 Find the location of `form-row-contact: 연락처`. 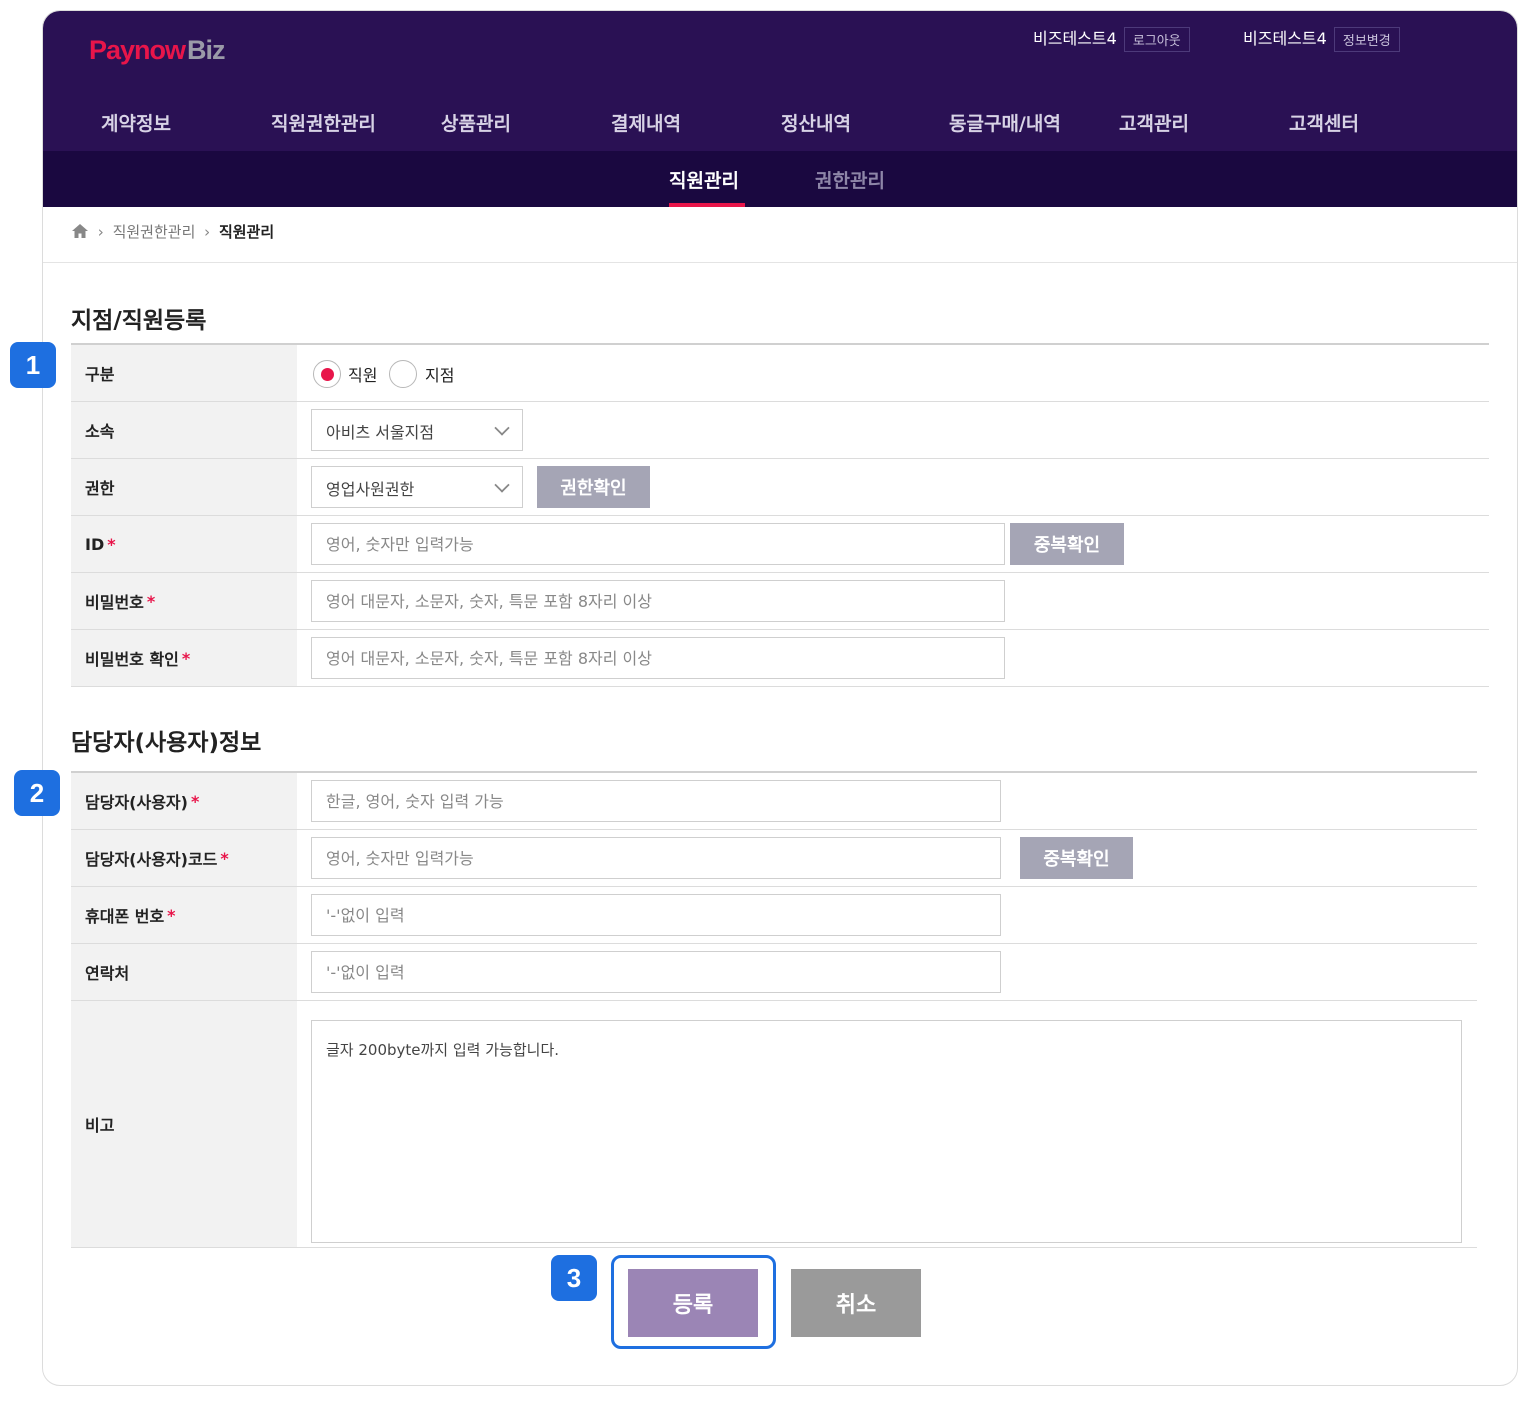

form-row-contact: 연락처 is located at coordinates (774, 972).